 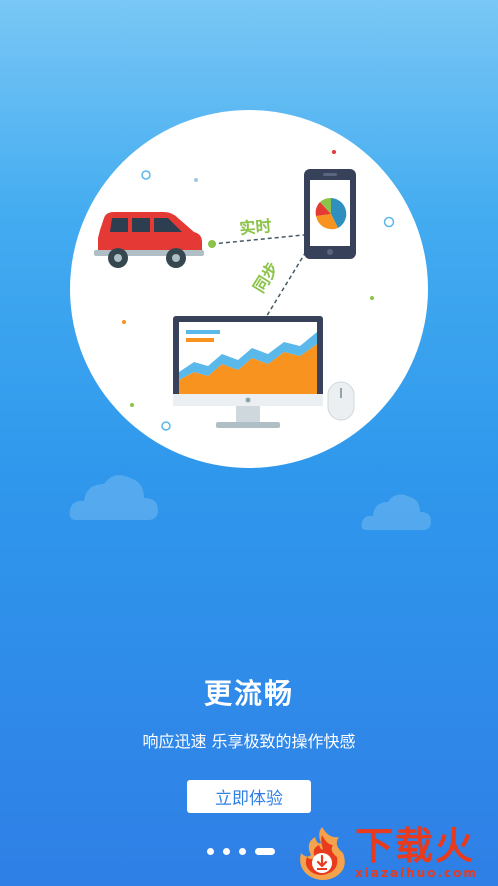 I want to click on page-title: 更流畅, so click(x=248, y=693).